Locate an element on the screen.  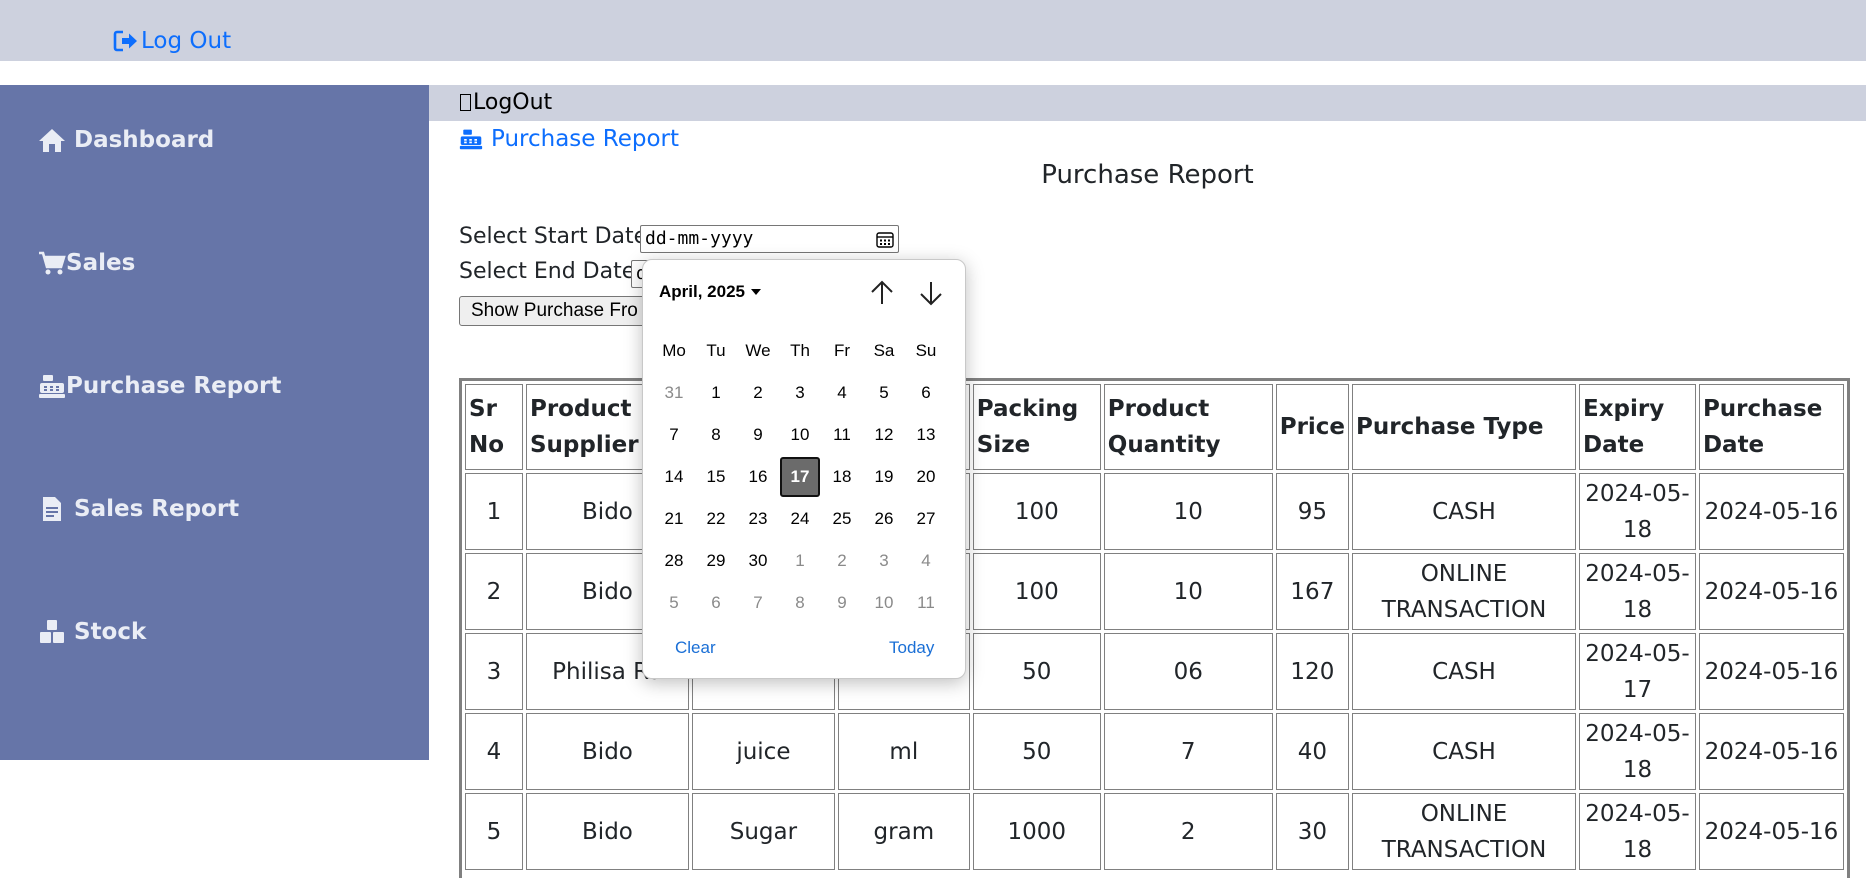
show-purchase-button: Show Purchase Fro is located at coordinates (564, 311).